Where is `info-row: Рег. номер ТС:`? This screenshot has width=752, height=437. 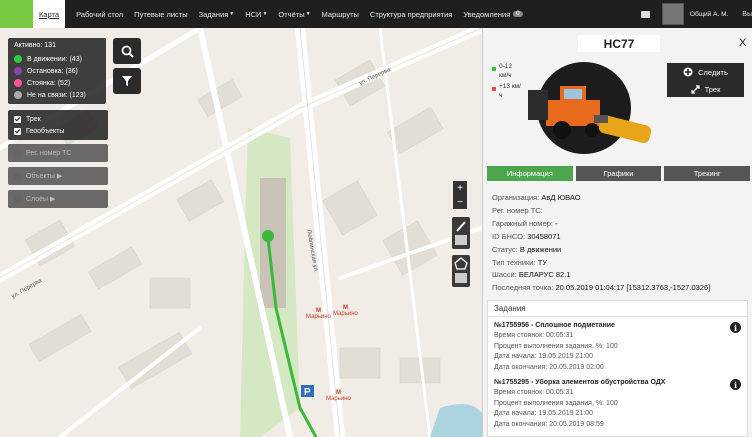
info-row: Рег. номер ТС: is located at coordinates (601, 211).